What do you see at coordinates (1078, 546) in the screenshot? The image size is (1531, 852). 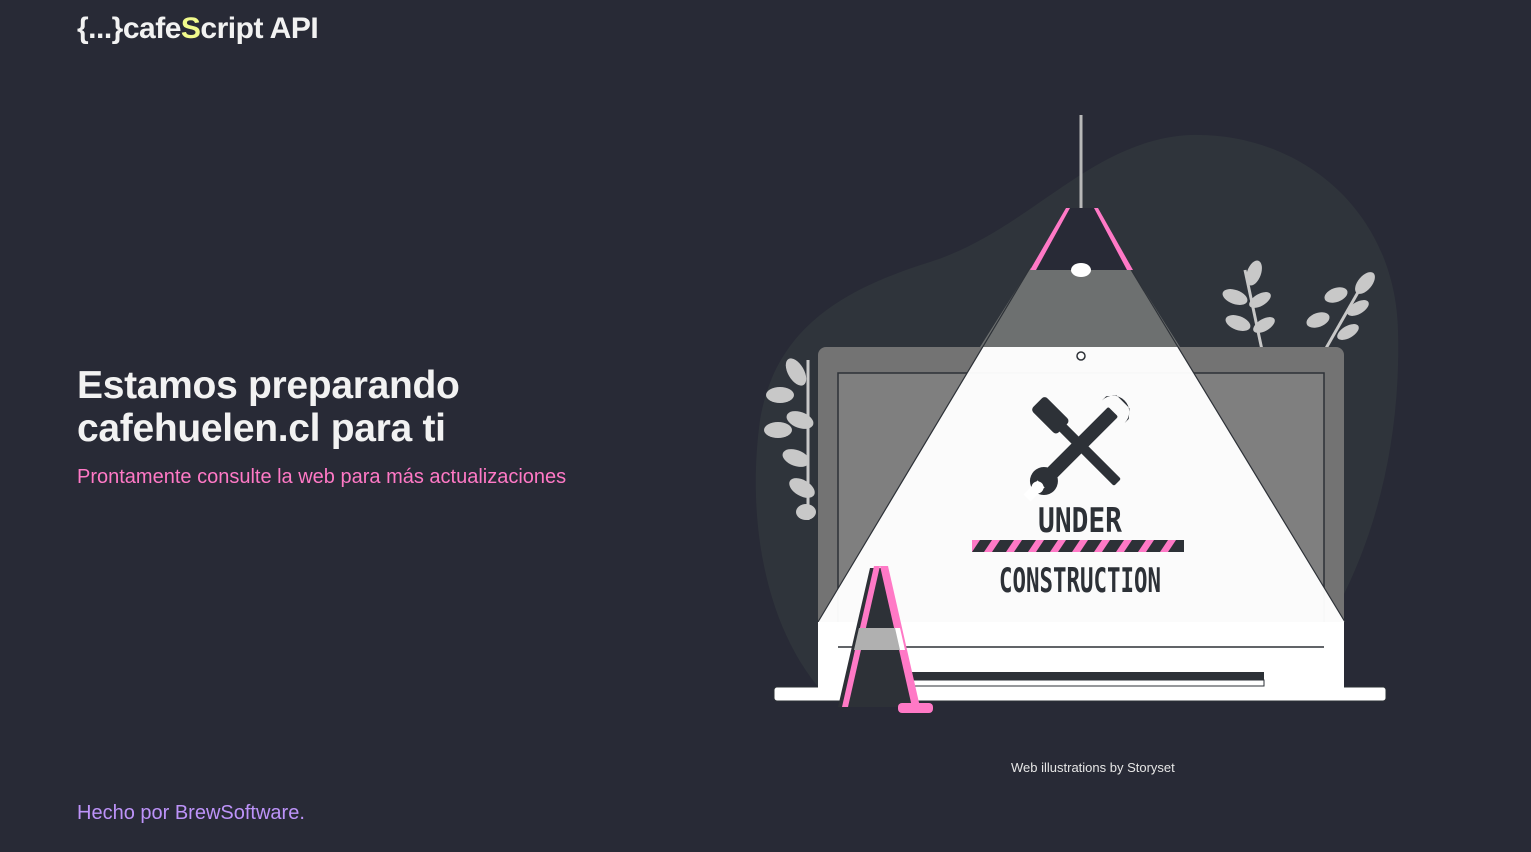 I see `caution-stripe` at bounding box center [1078, 546].